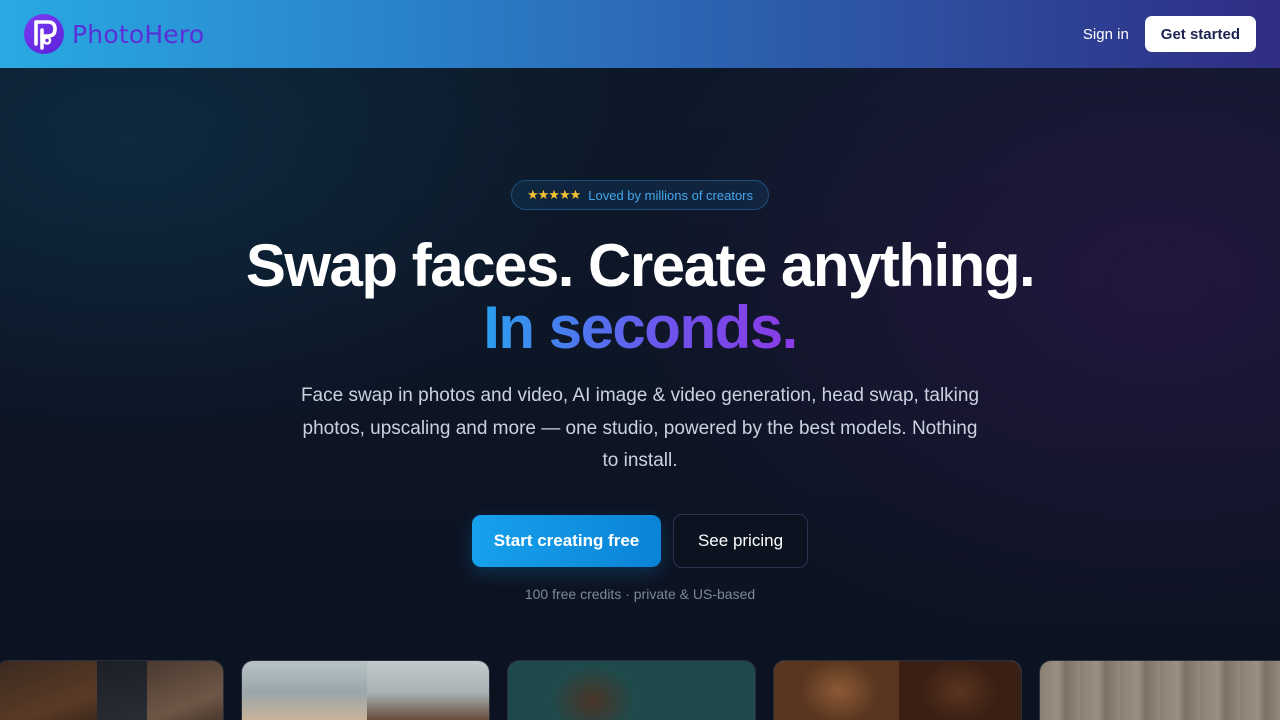 The width and height of the screenshot is (1280, 720). Describe the element at coordinates (1106, 34) in the screenshot. I see `sign-in-link: Sign in` at that location.